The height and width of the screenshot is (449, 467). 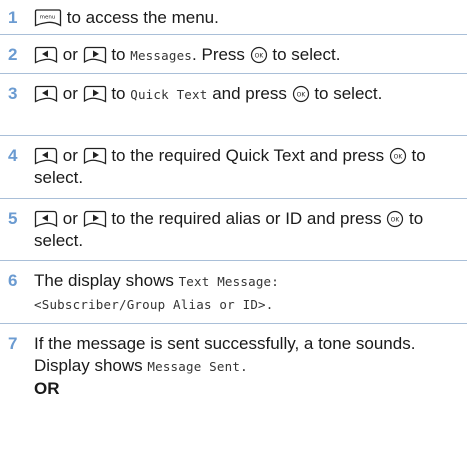 I want to click on press-text: and press, so click(x=249, y=93).